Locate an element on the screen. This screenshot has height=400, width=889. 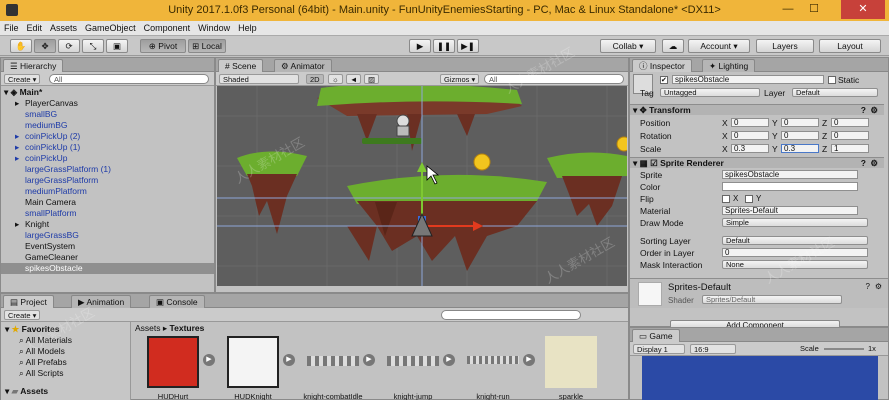
scene-search-input: All is located at coordinates (554, 79).